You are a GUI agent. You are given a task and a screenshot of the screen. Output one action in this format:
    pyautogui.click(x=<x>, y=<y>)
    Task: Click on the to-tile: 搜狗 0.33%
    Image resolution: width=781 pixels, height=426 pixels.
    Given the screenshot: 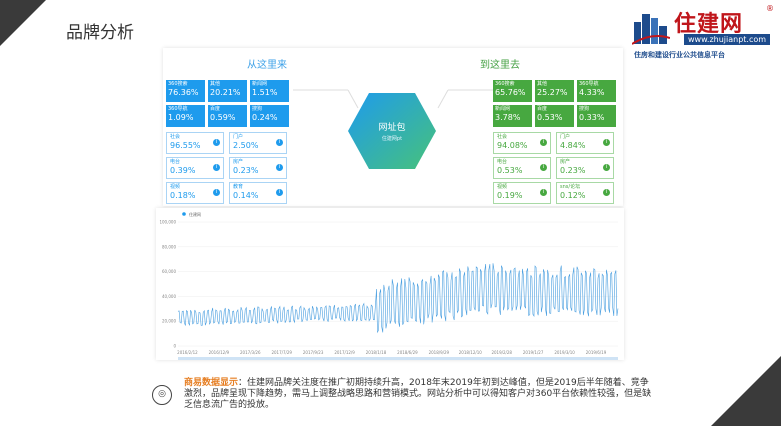 What is the action you would take?
    pyautogui.click(x=596, y=116)
    